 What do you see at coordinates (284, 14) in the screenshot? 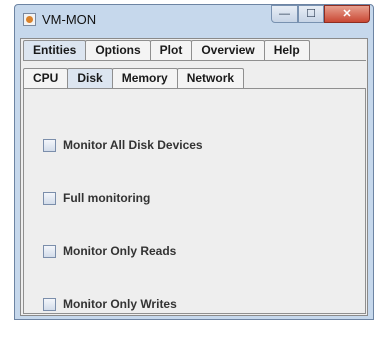
I see `minimize-button: —` at bounding box center [284, 14].